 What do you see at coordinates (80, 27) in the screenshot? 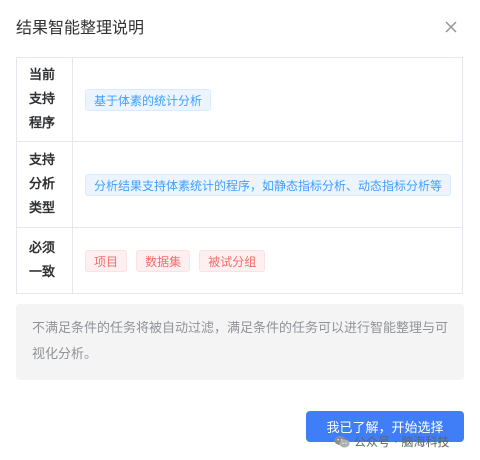
I see `dialog-title: 结果智能整理说明` at bounding box center [80, 27].